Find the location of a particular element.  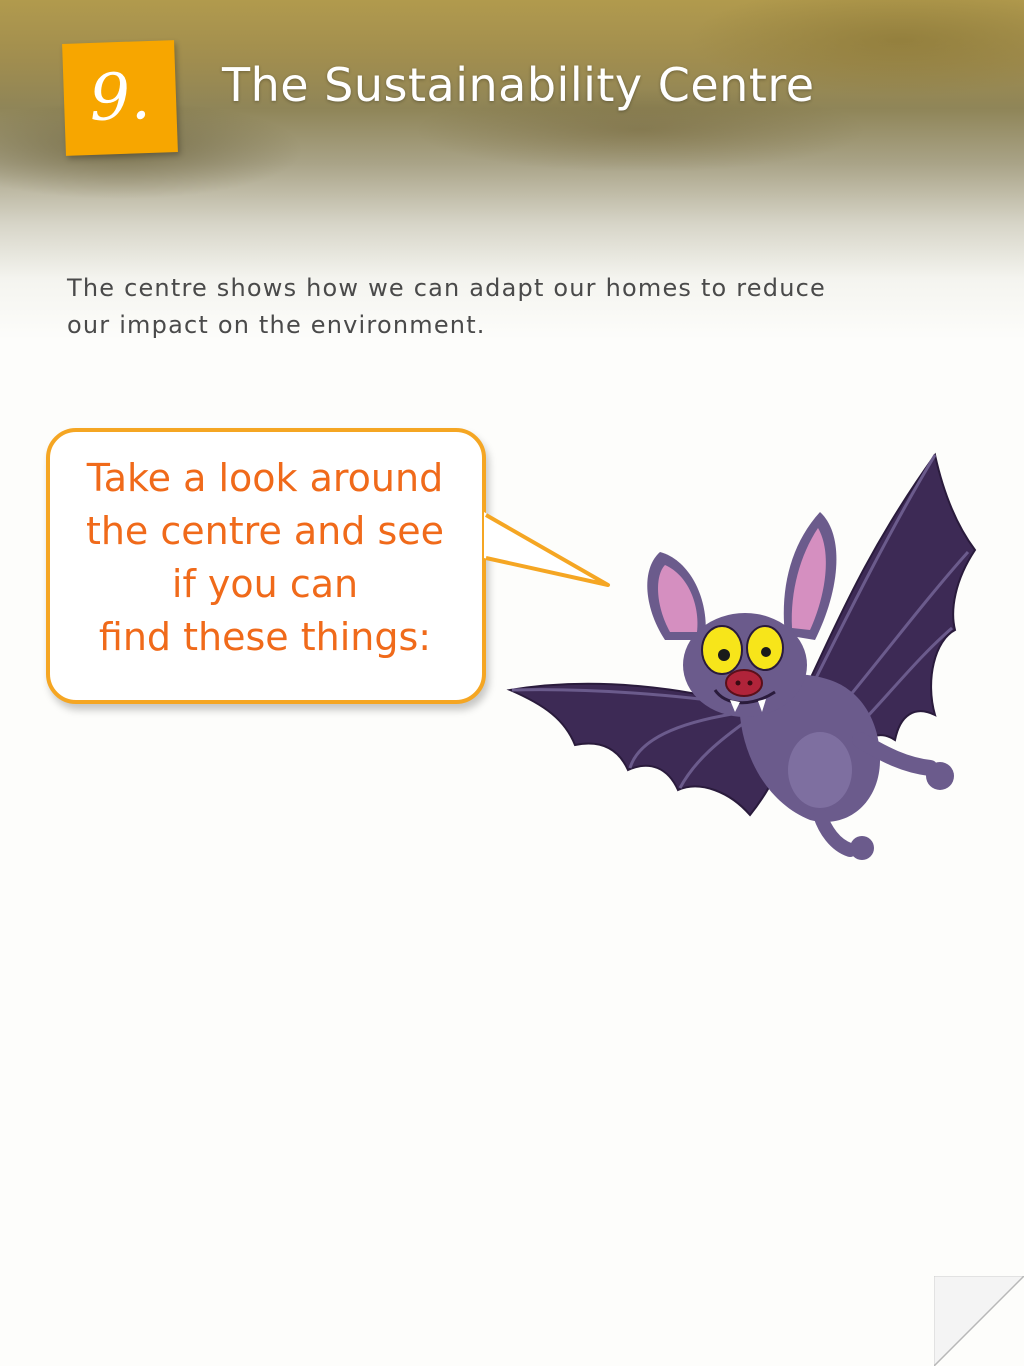

speech-bubble-line: find these things: is located at coordinates (265, 637).